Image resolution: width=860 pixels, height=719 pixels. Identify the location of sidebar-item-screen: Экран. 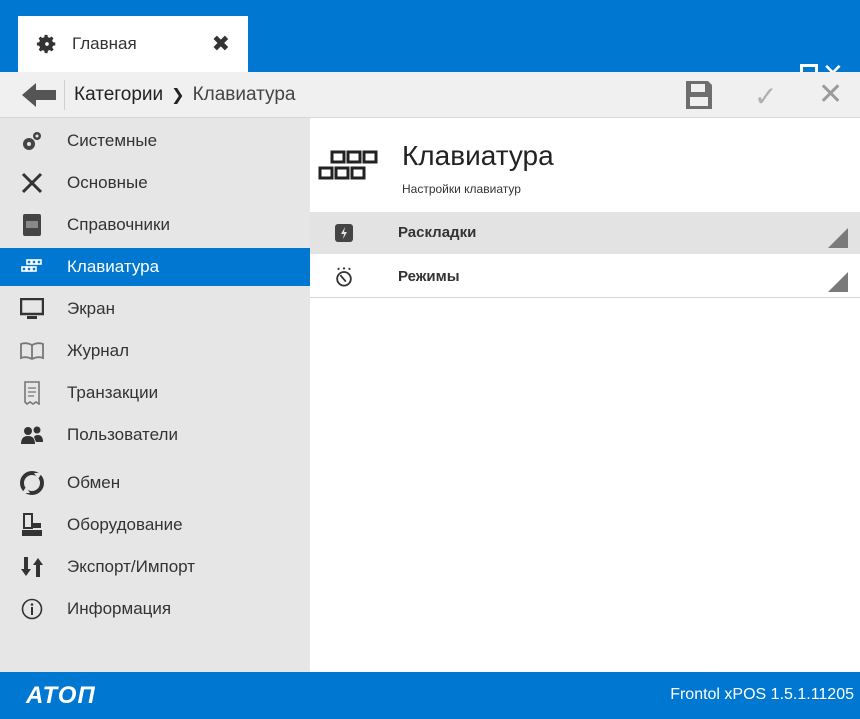
(155, 309).